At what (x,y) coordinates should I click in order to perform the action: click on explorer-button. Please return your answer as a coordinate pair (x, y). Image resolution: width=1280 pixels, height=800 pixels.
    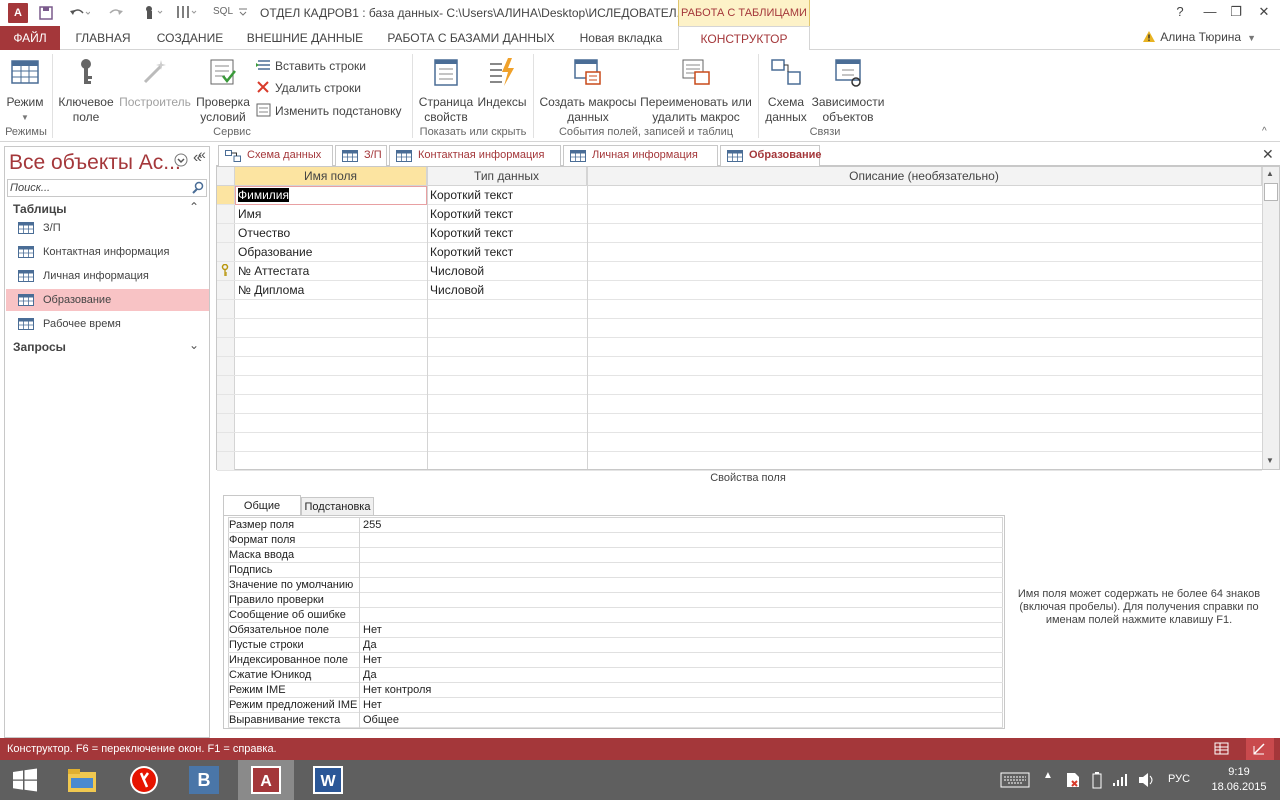
    Looking at the image, I should click on (82, 780).